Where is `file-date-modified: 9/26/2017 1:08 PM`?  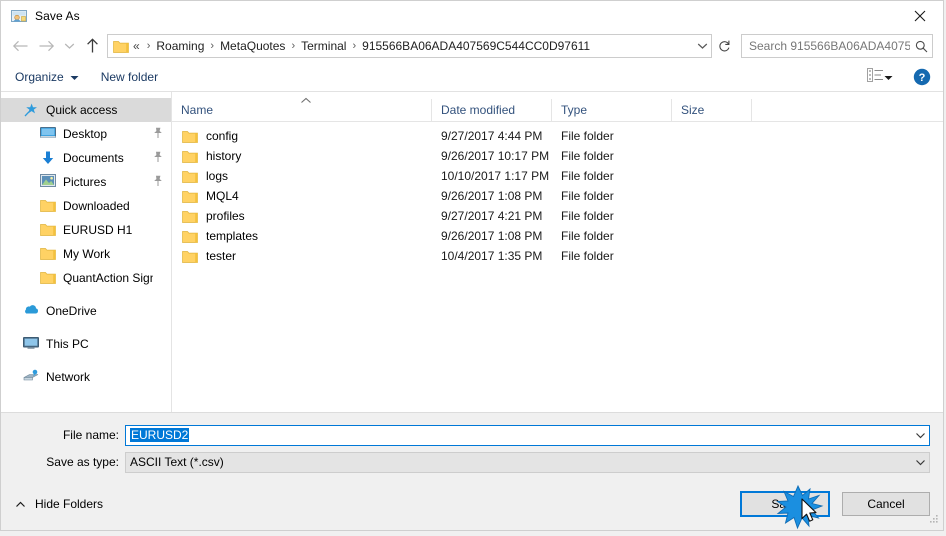
file-date-modified: 9/26/2017 1:08 PM is located at coordinates (492, 236).